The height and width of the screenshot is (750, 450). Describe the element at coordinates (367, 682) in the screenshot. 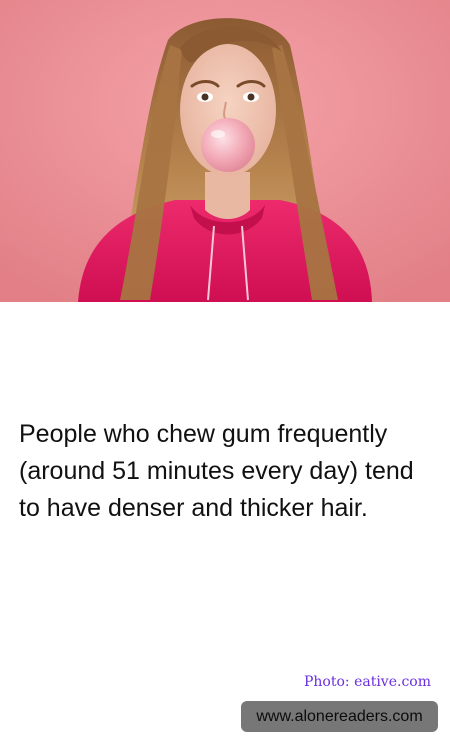

I see `photo-credit: Photo: eative.com` at that location.